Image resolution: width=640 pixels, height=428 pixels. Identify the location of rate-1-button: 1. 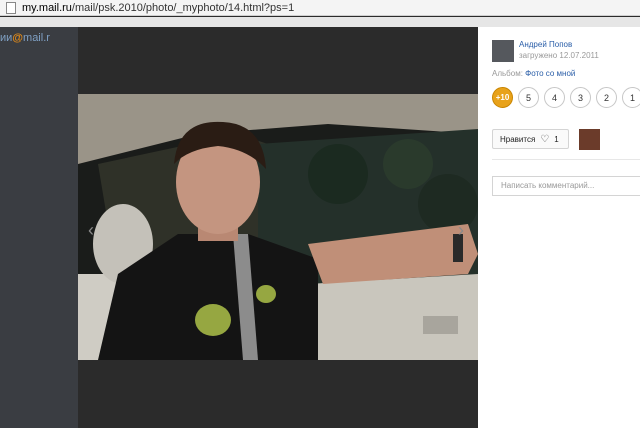
(631, 97).